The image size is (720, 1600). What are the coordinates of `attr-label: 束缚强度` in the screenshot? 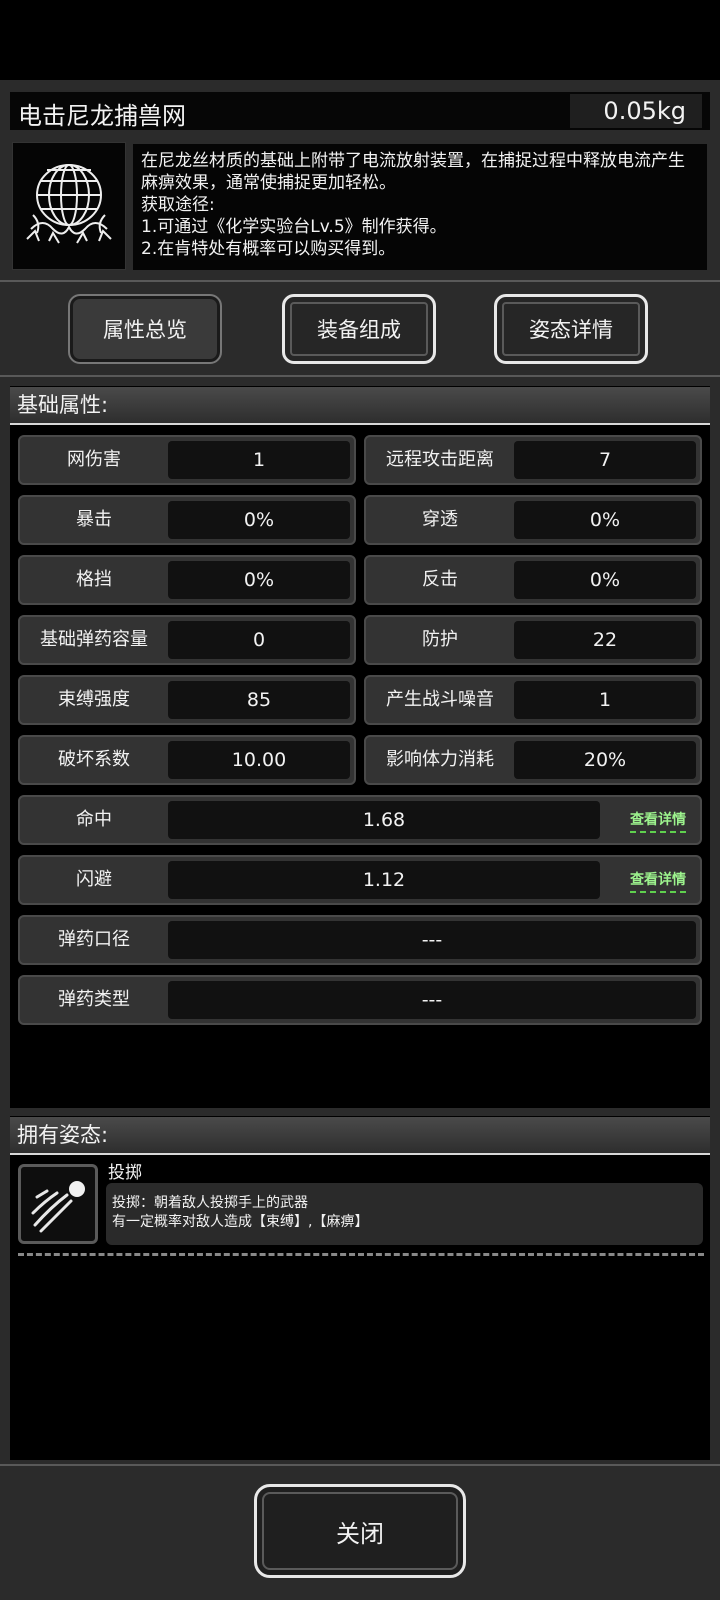 It's located at (94, 699).